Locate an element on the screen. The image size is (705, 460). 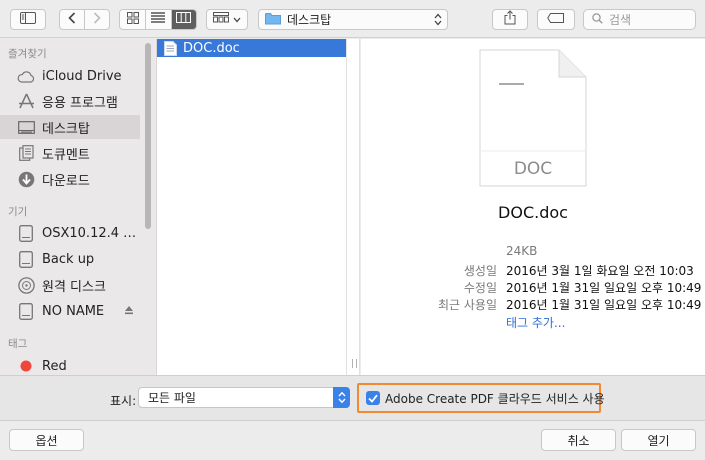
chevron-right-icon is located at coordinates (97, 19).